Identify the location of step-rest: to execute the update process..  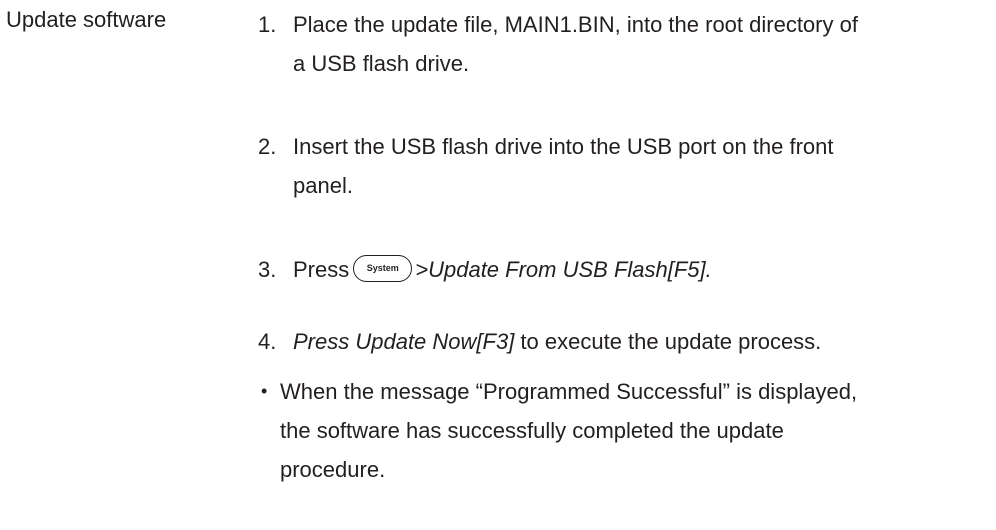
(668, 341).